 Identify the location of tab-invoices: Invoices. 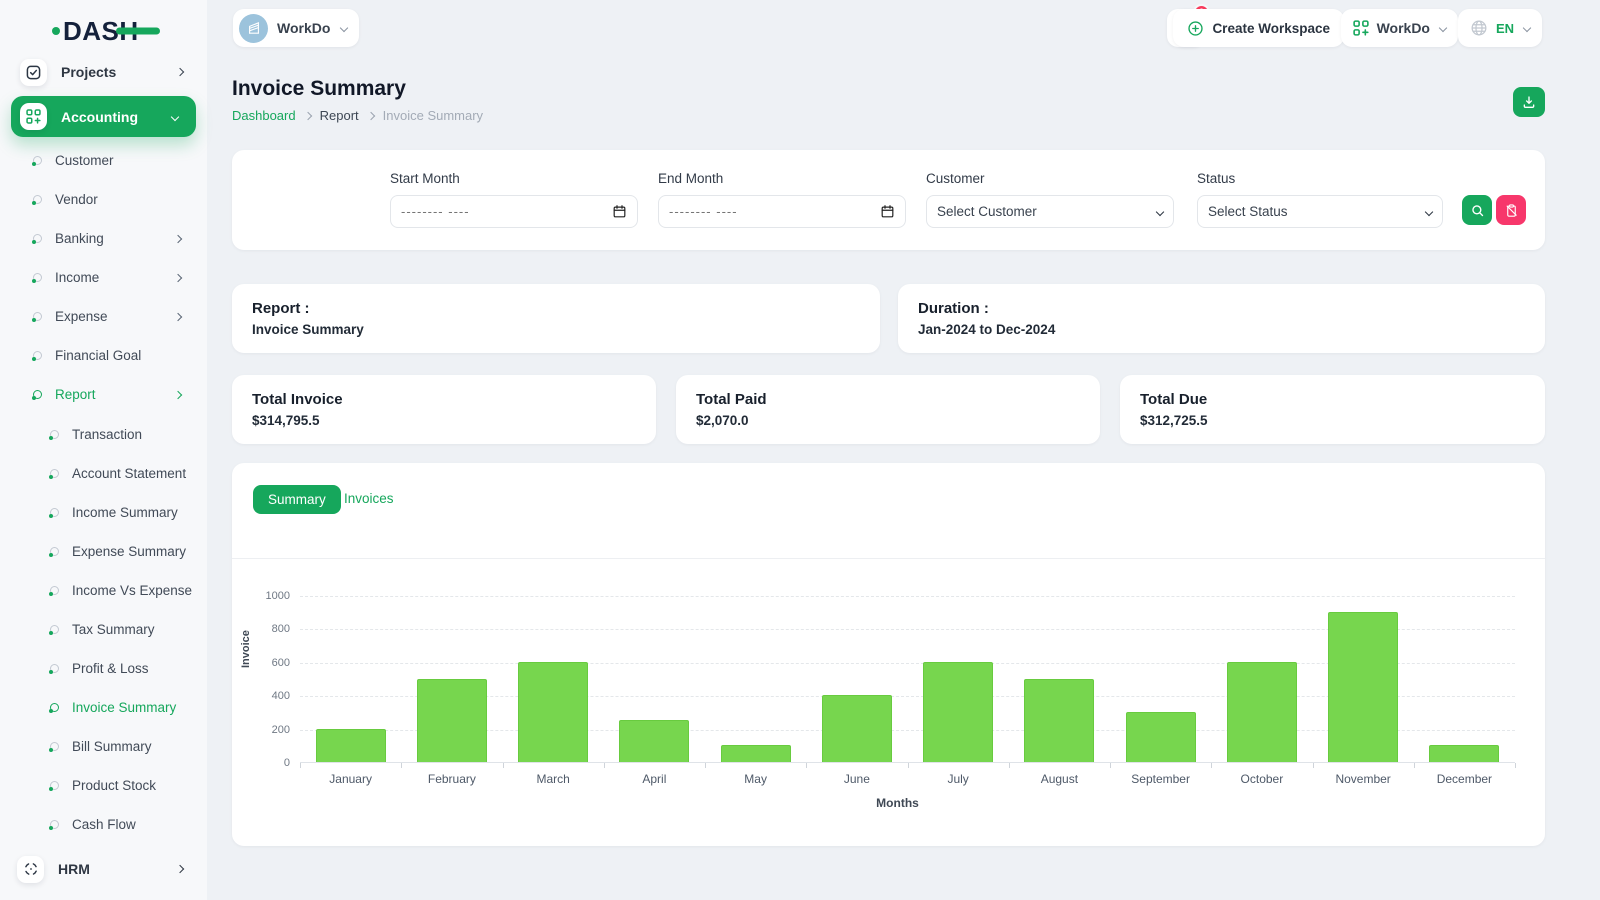
(369, 498).